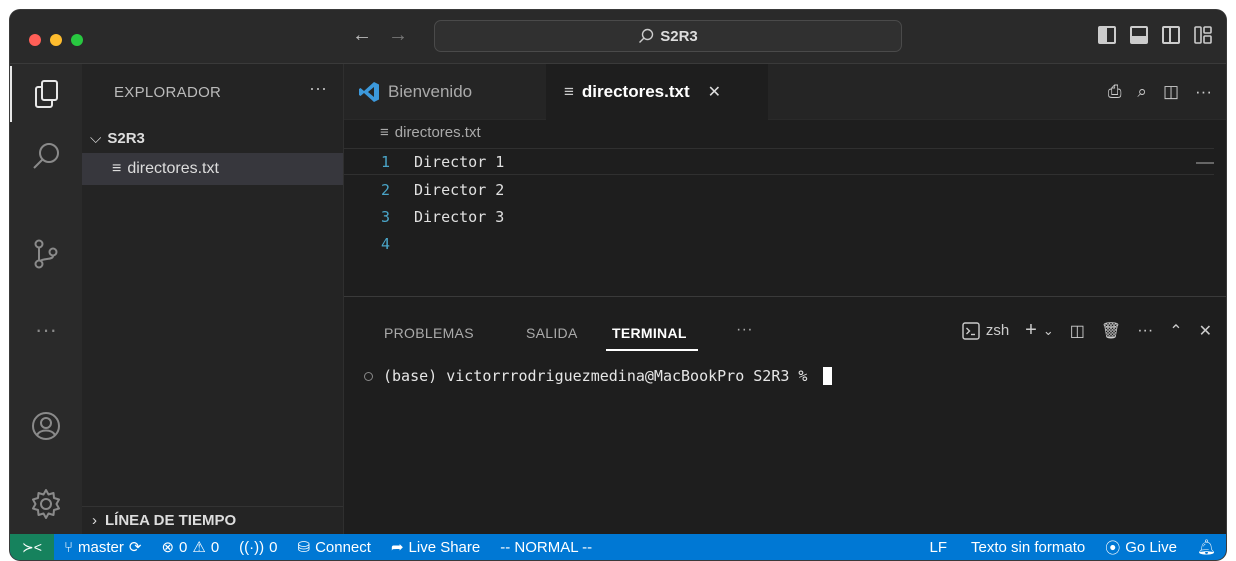 Image resolution: width=1236 pixels, height=561 pixels. What do you see at coordinates (35, 40) in the screenshot?
I see `close-window-button` at bounding box center [35, 40].